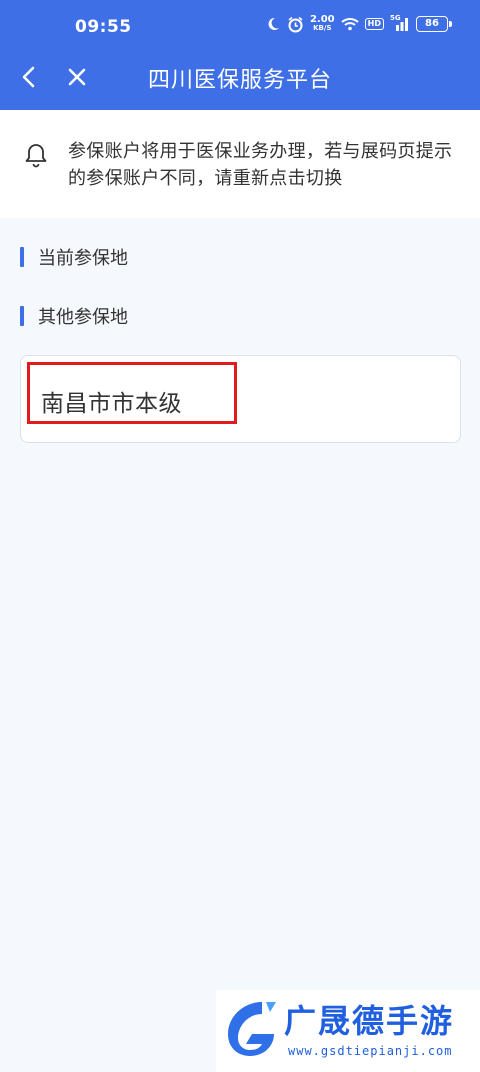 The height and width of the screenshot is (1072, 480). Describe the element at coordinates (240, 27) in the screenshot. I see `status-bar: 09:55 2.00 KB/S HD 5G 86` at that location.